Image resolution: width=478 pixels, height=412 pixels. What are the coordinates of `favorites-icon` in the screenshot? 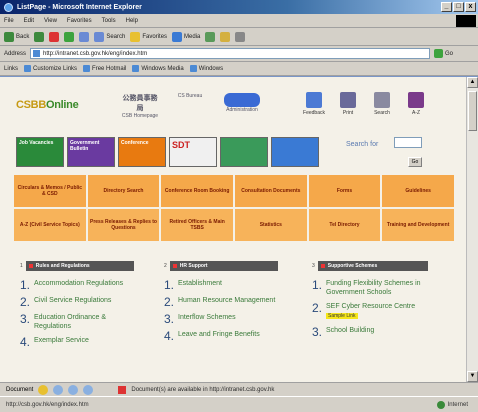 It's located at (135, 36).